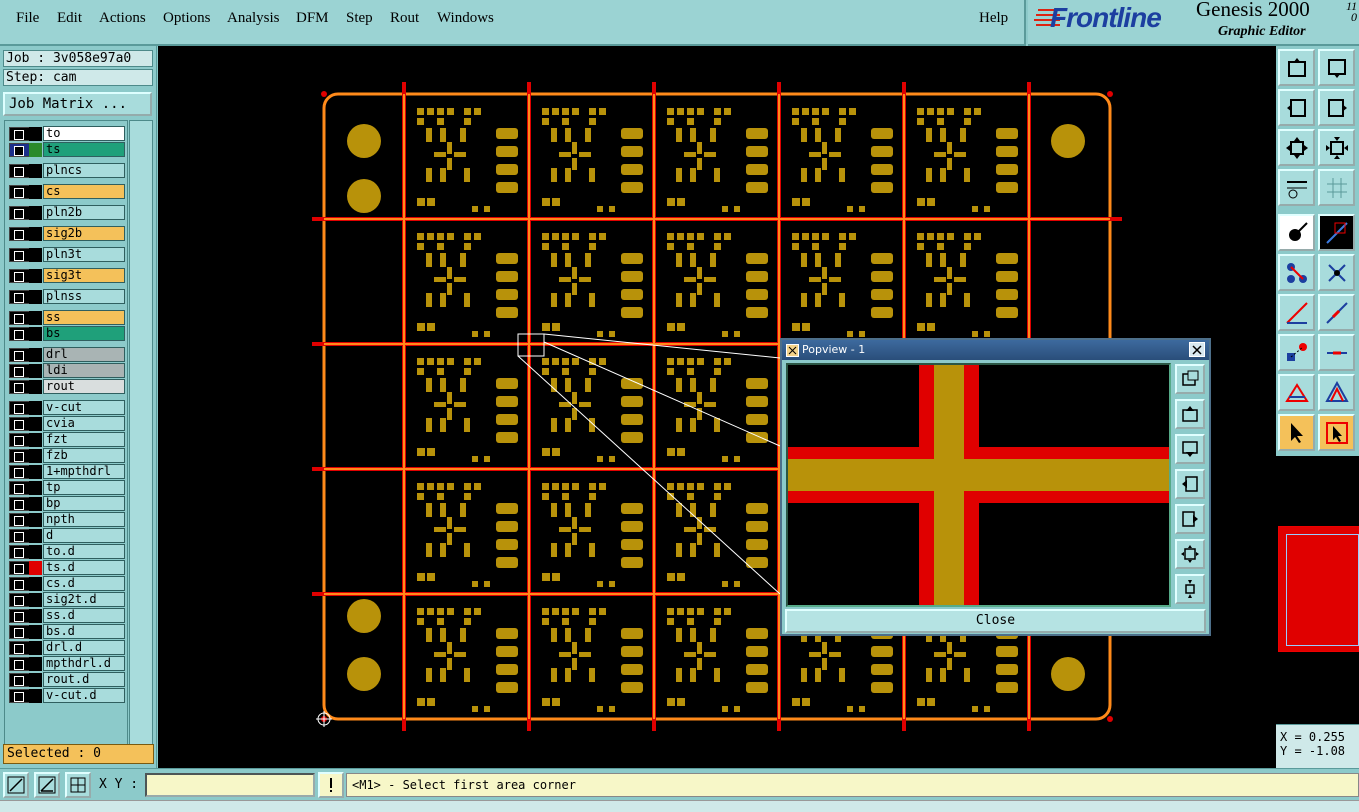 This screenshot has width=1359, height=812. I want to click on layer-row-pln2b: pln2b, so click(67, 212).